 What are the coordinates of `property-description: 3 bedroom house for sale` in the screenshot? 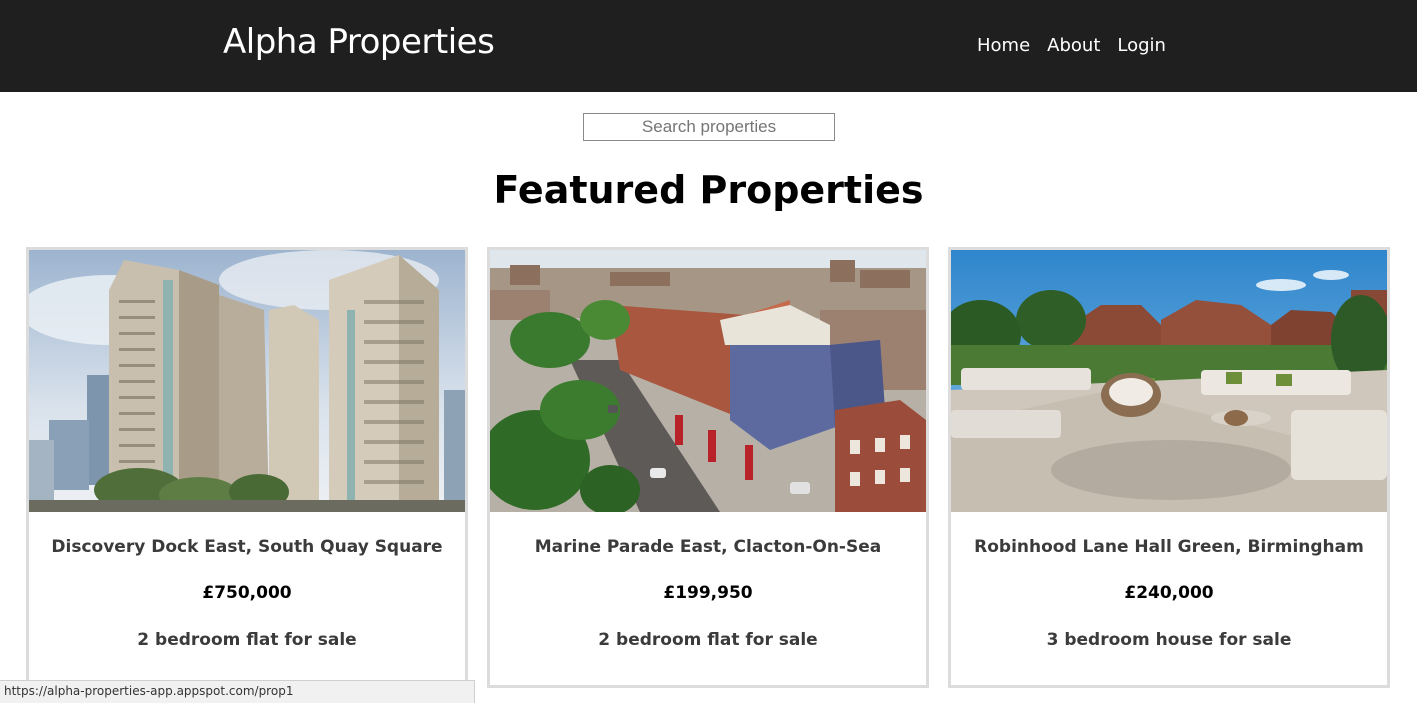 It's located at (1169, 640).